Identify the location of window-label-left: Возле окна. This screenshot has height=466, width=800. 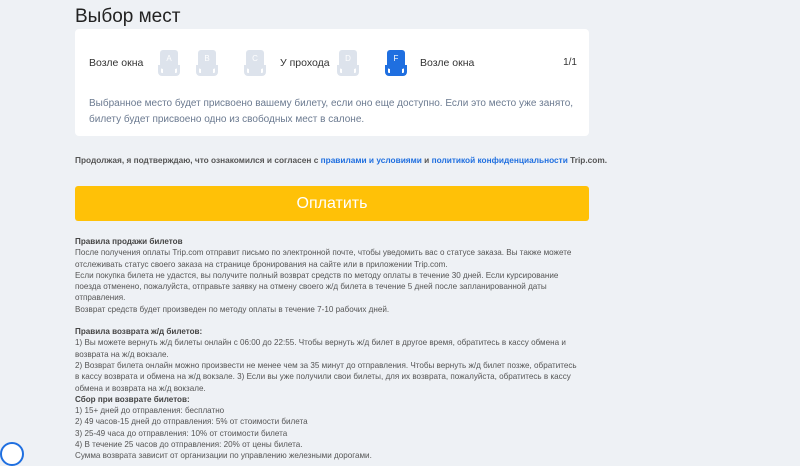
(116, 63).